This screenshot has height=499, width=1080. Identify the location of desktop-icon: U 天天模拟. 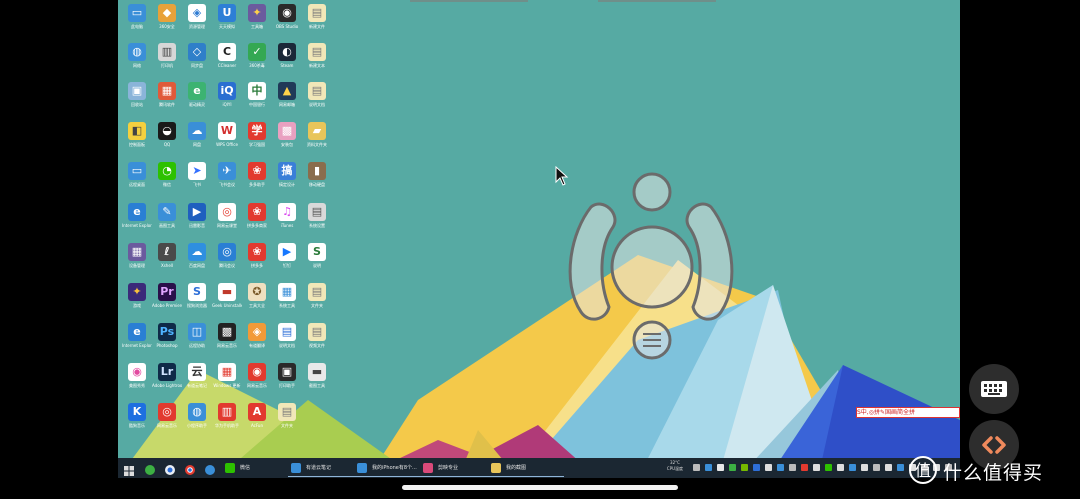
(227, 23).